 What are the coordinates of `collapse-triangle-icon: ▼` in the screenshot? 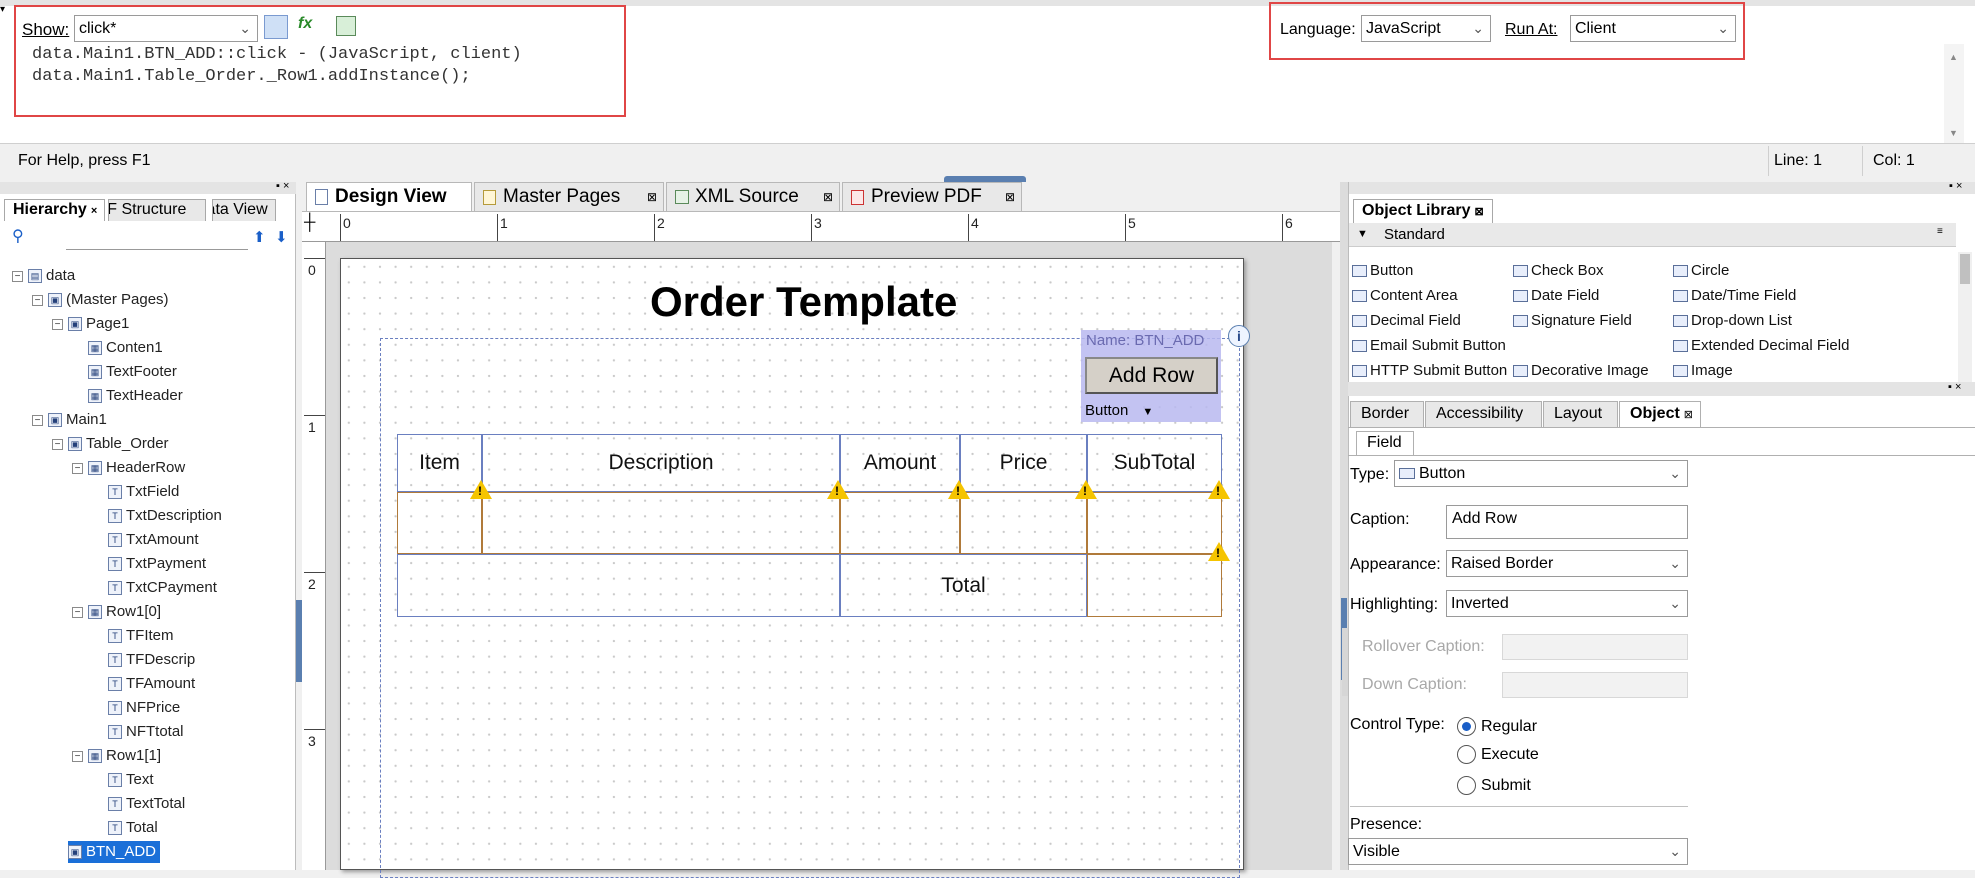 It's located at (1362, 234).